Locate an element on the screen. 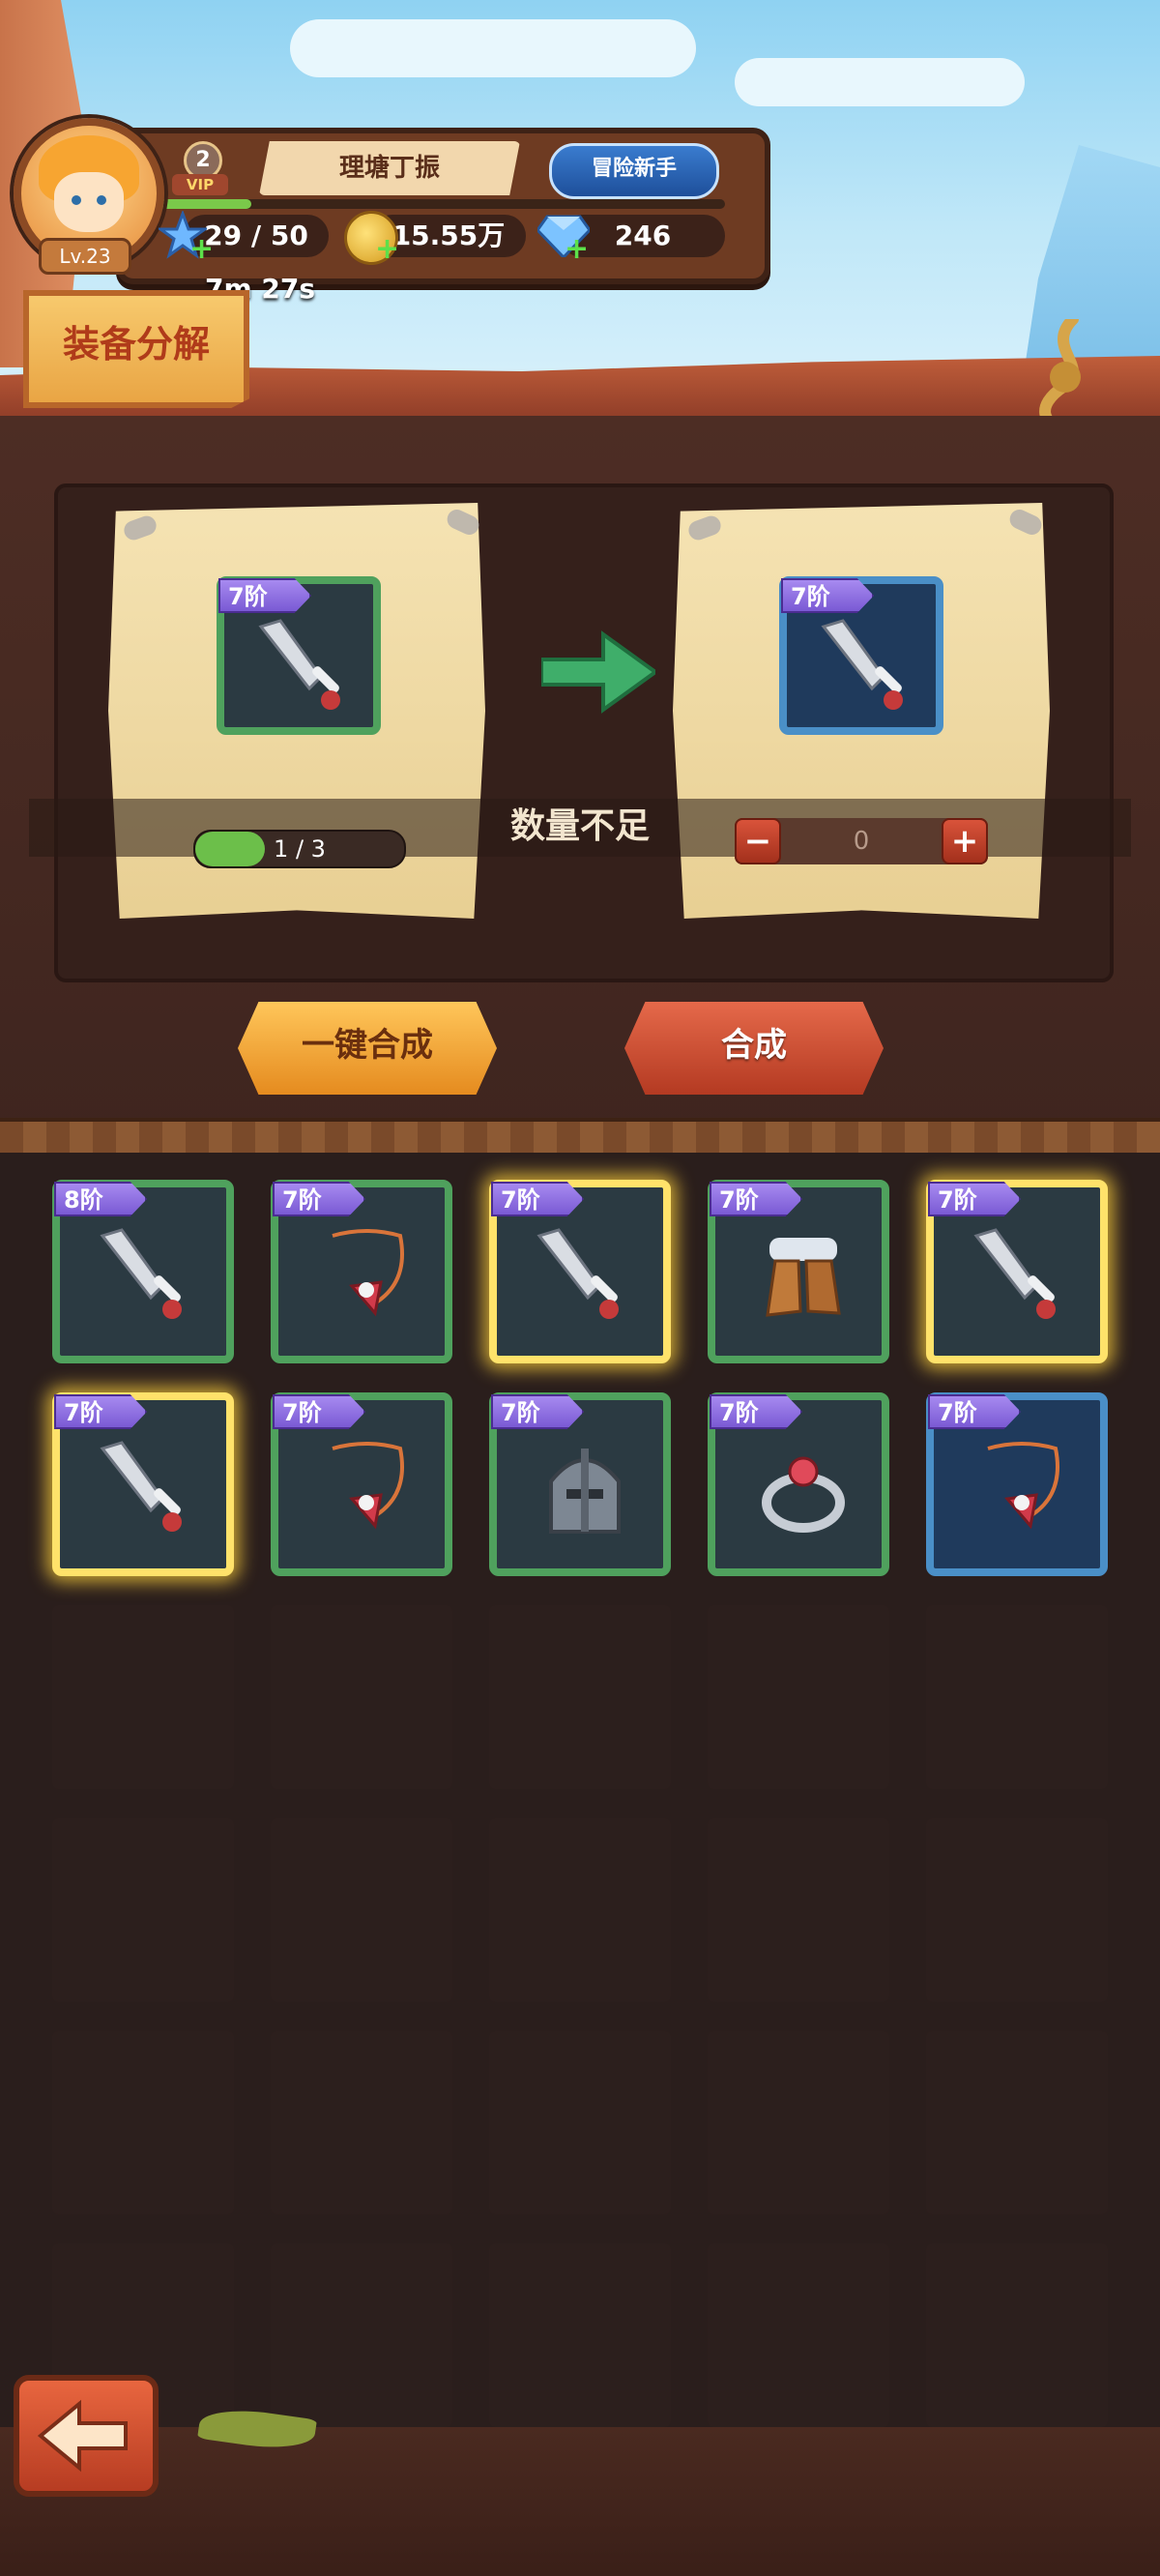  vip-badge: 2 VIP is located at coordinates (200, 167).